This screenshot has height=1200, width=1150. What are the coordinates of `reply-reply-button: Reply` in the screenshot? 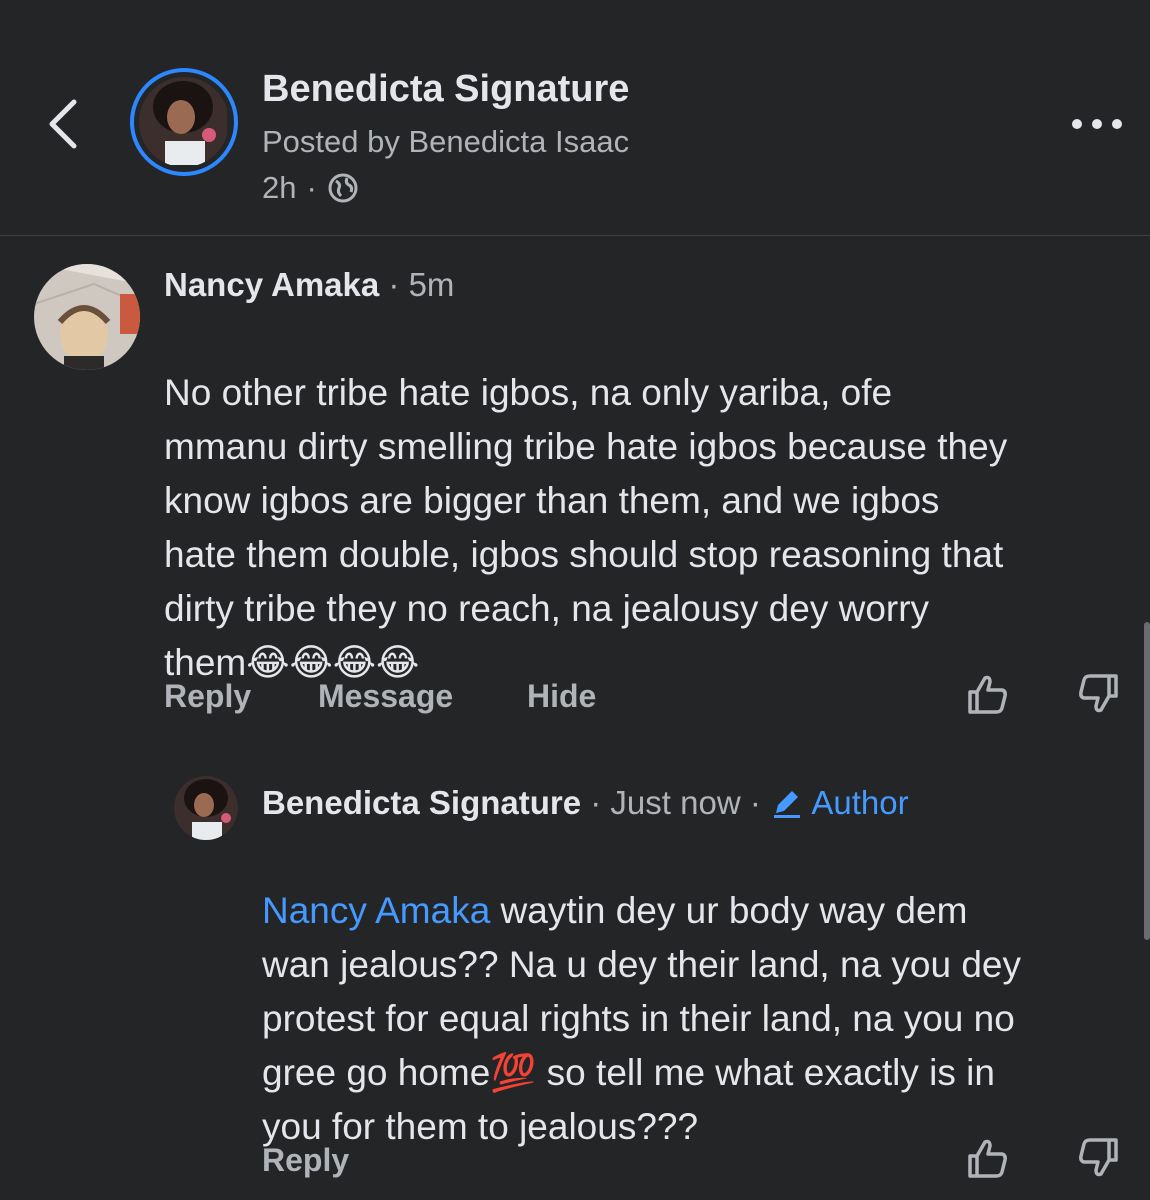 It's located at (305, 1160).